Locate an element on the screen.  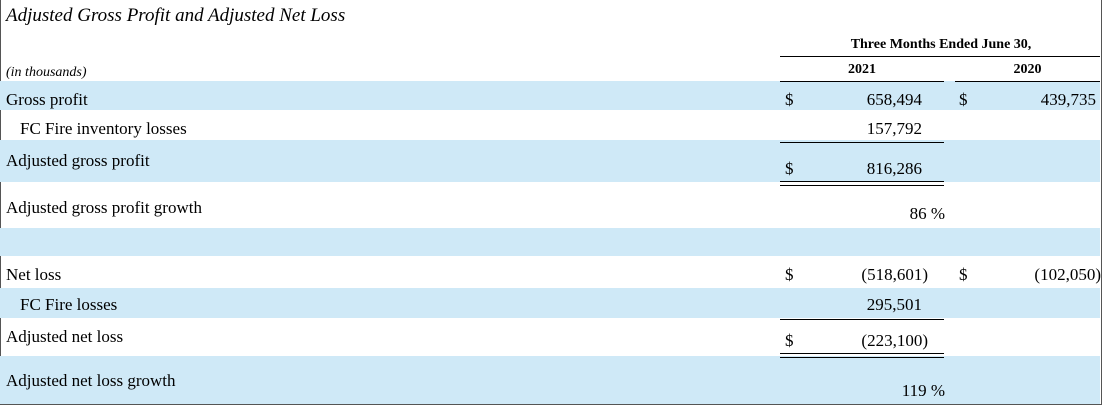
row-band-spacer is located at coordinates (550, 242).